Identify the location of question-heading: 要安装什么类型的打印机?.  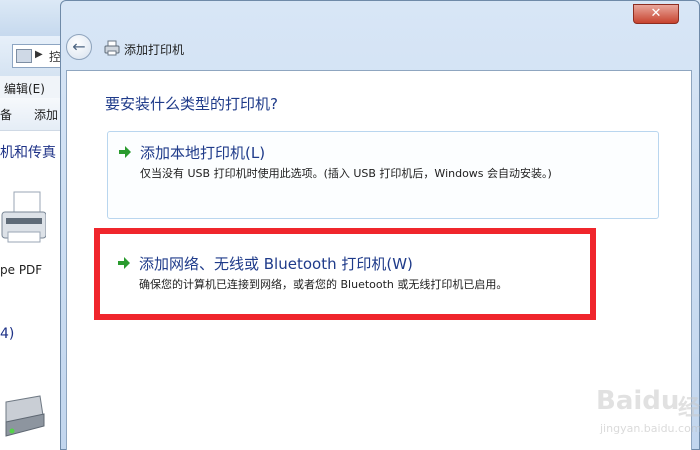
(191, 104).